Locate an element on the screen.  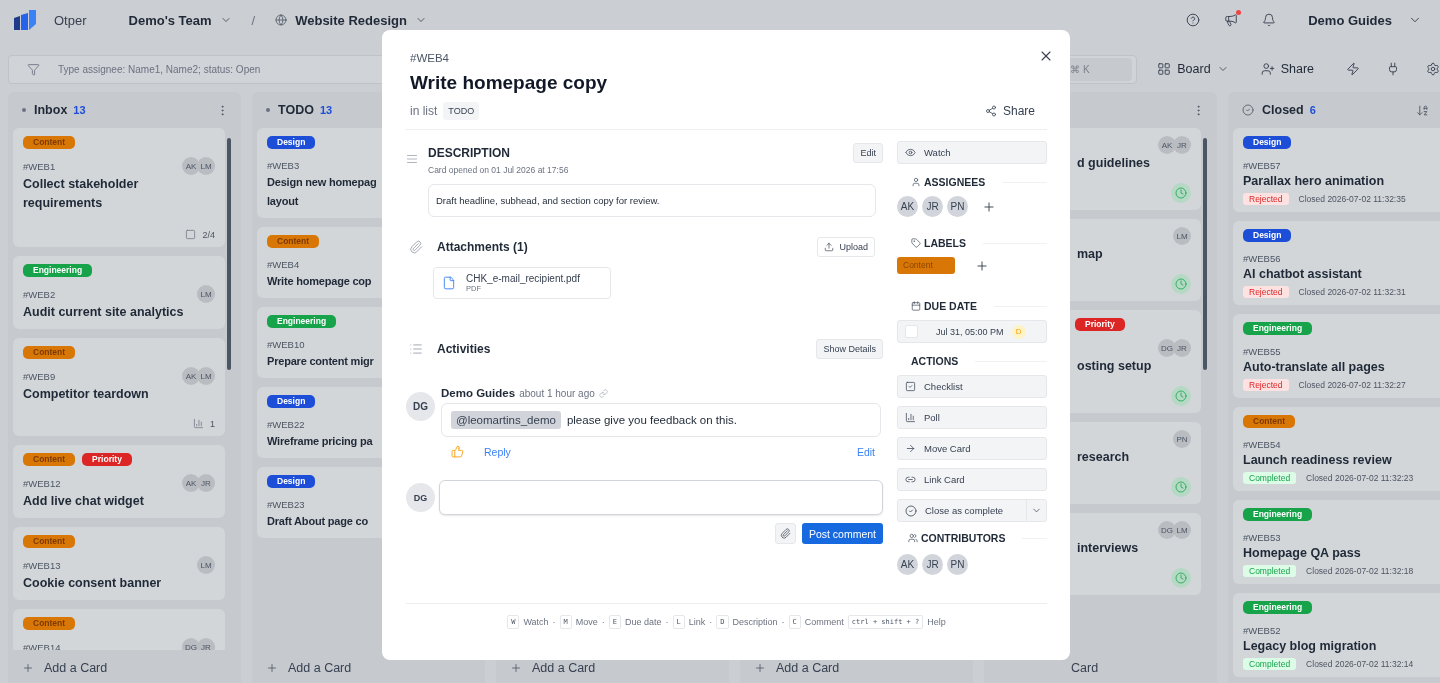
closed-date: Closed 2026-07-02 11:32:23 is located at coordinates (1360, 478).